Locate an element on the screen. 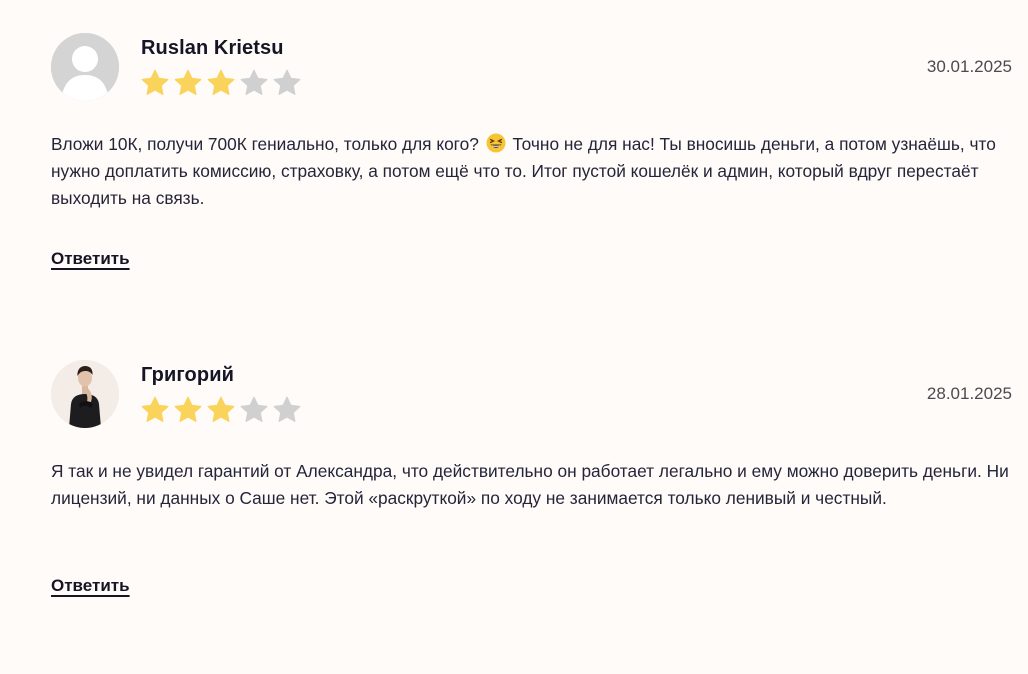 The height and width of the screenshot is (674, 1028). review-author: Ruslan Krietsu is located at coordinates (212, 48).